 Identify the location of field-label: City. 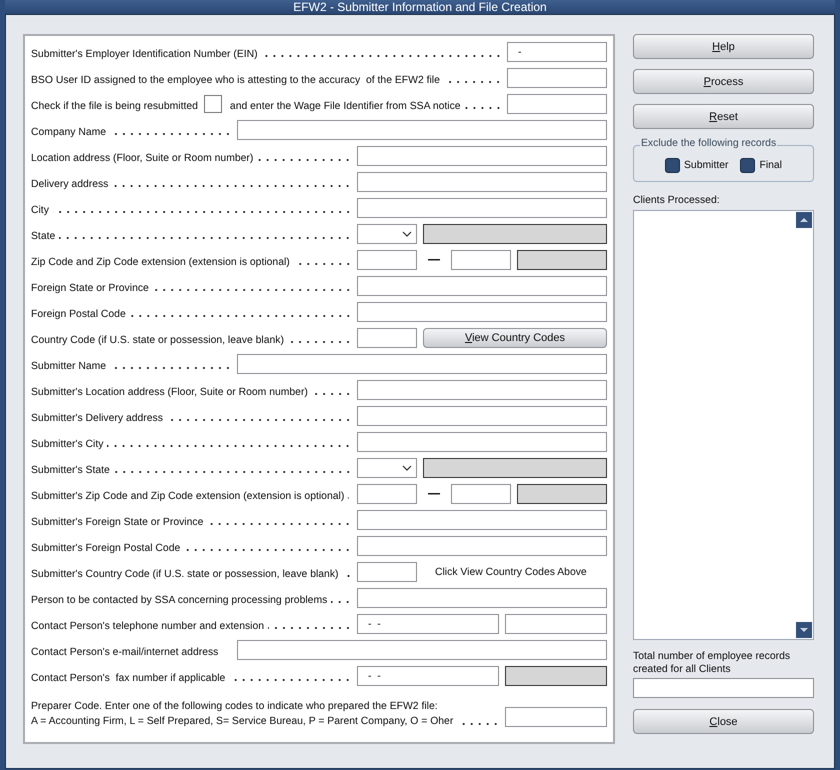
(40, 210).